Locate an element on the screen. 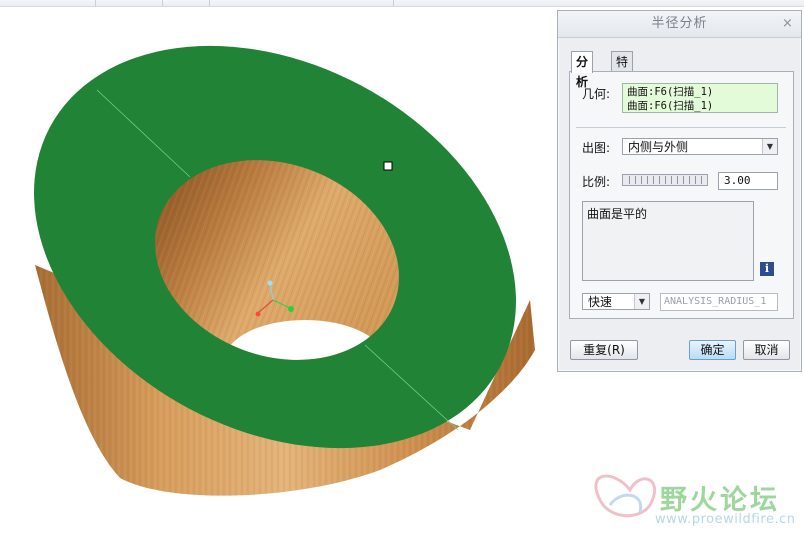 The height and width of the screenshot is (539, 804). forum-logo is located at coordinates (625, 496).